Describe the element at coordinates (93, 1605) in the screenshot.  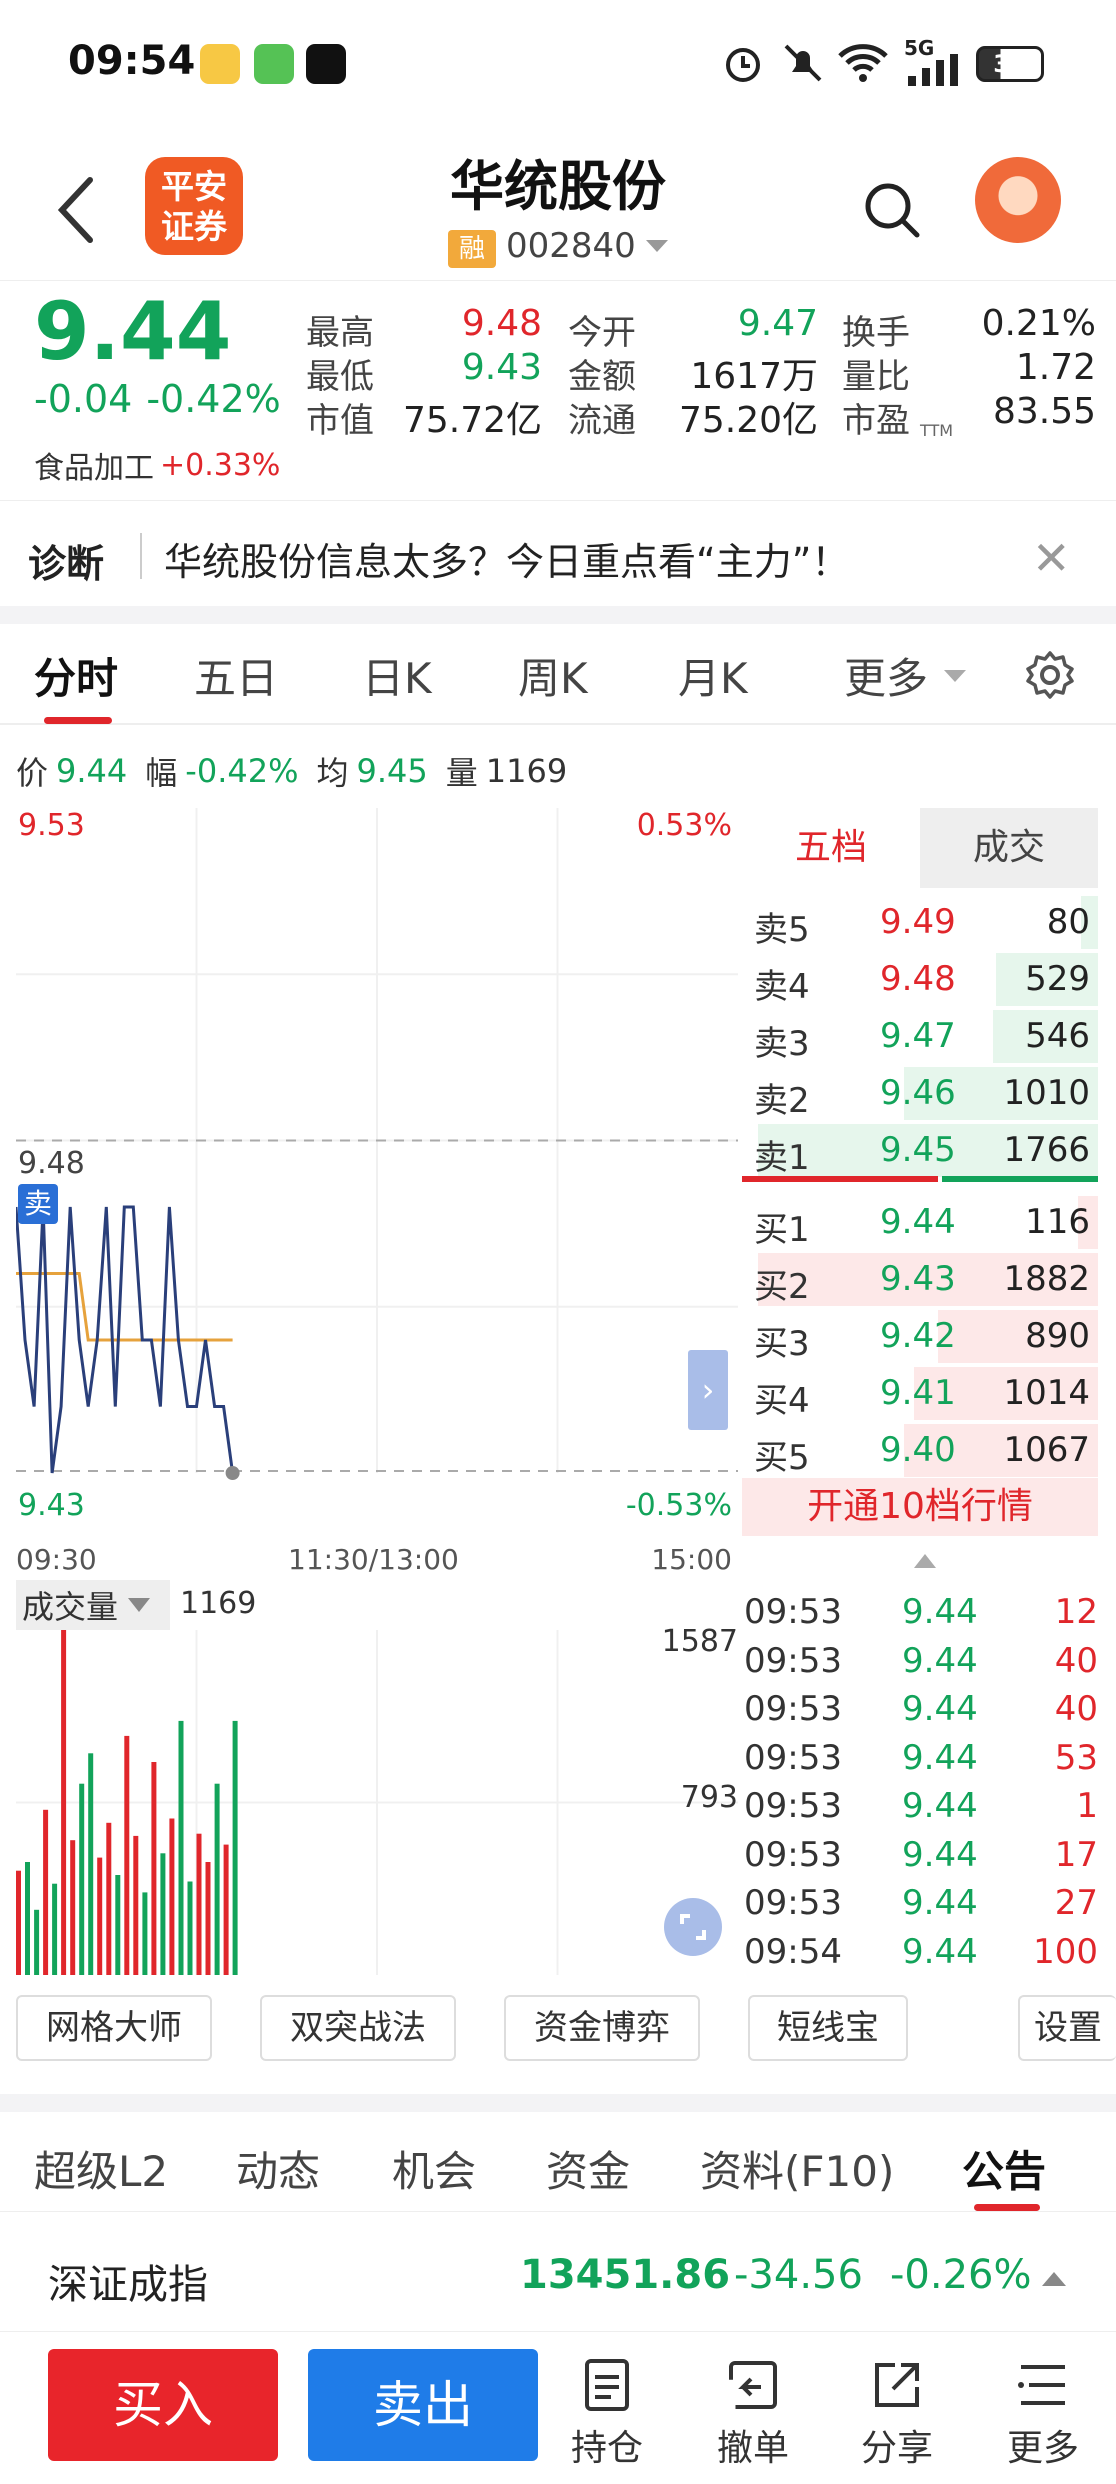
I see `volume-indicator-selector: 成交量` at that location.